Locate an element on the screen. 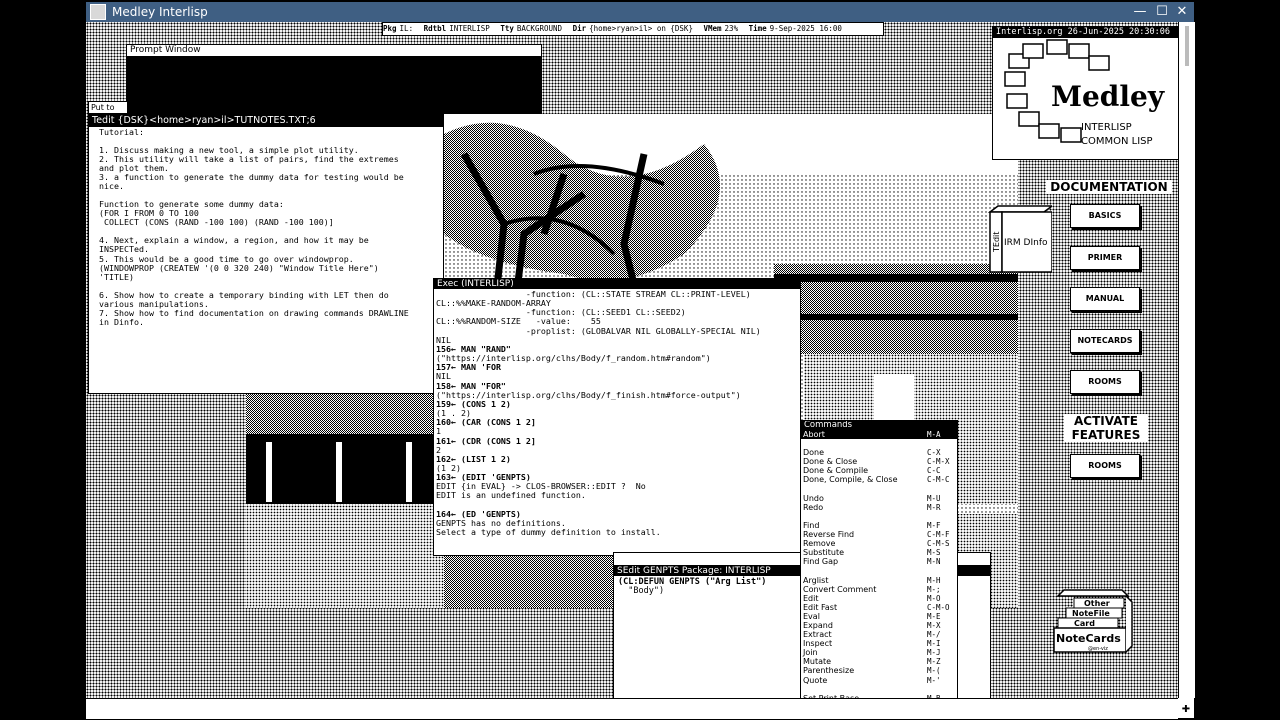 The image size is (1280, 720). menu-item-label: Remove is located at coordinates (819, 544).